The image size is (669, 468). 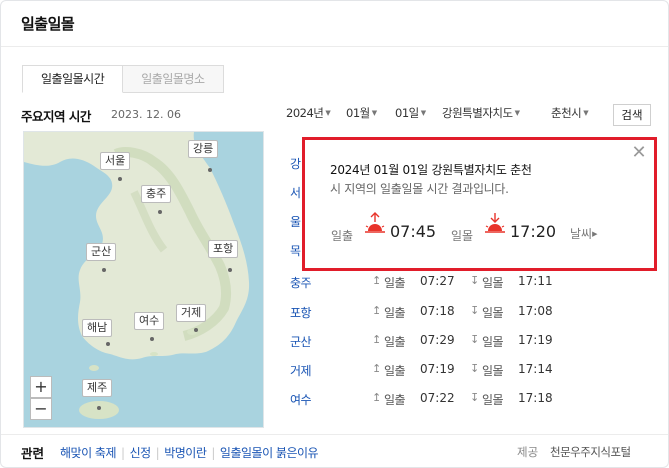 I want to click on sunset-time: 17:14, so click(x=535, y=369).